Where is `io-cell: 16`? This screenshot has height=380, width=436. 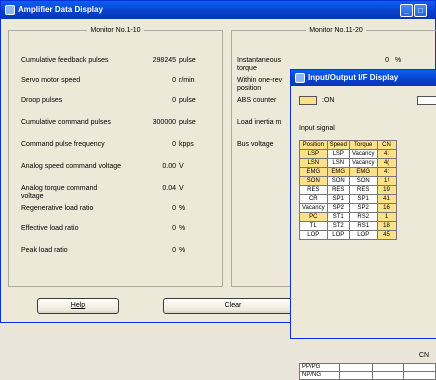 io-cell: 16 is located at coordinates (386, 208).